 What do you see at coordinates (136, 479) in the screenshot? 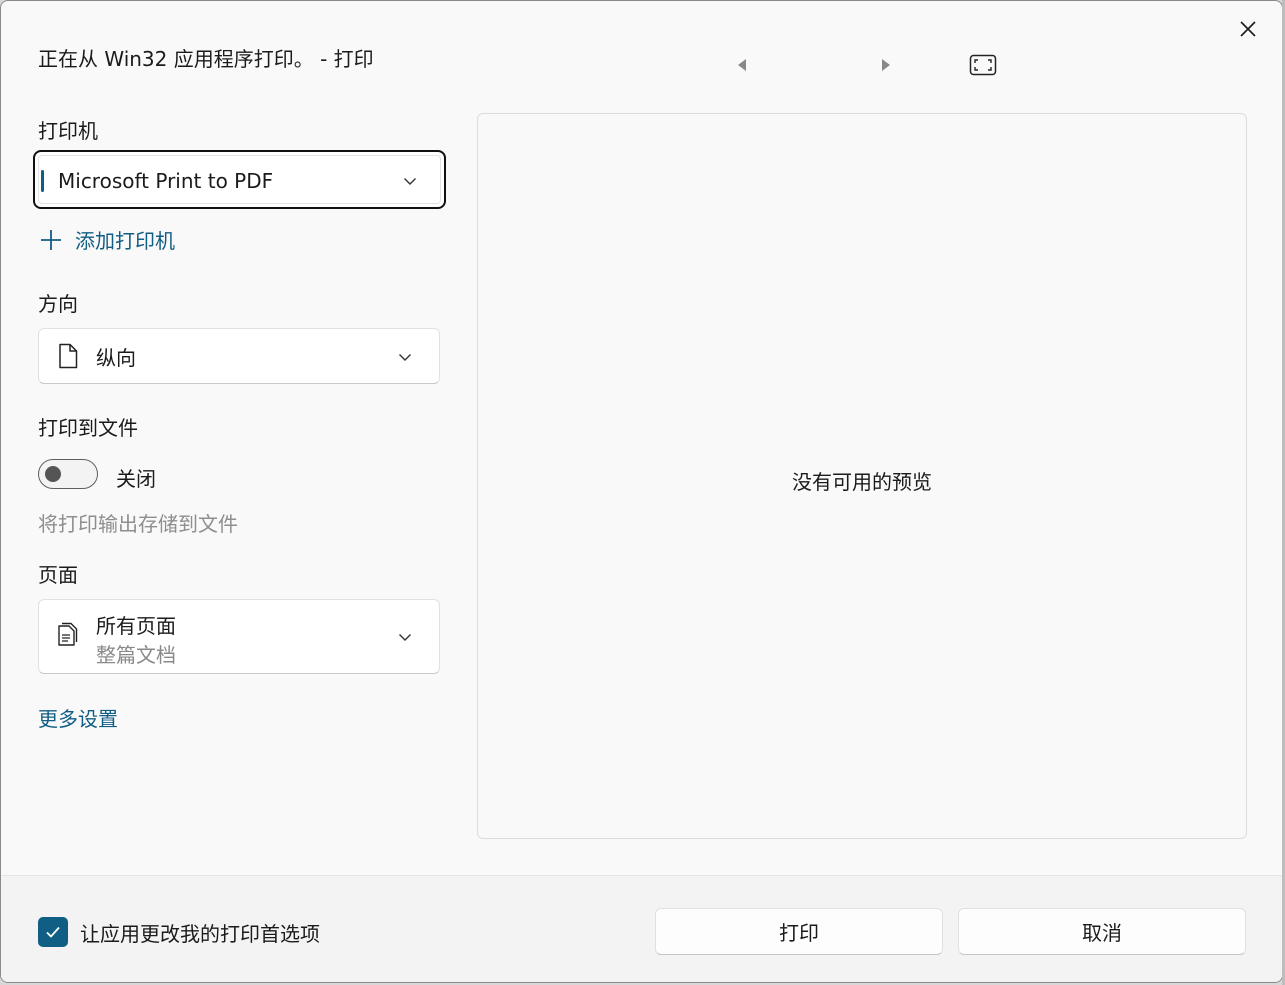
I see `toggle-state-label: 关闭` at bounding box center [136, 479].